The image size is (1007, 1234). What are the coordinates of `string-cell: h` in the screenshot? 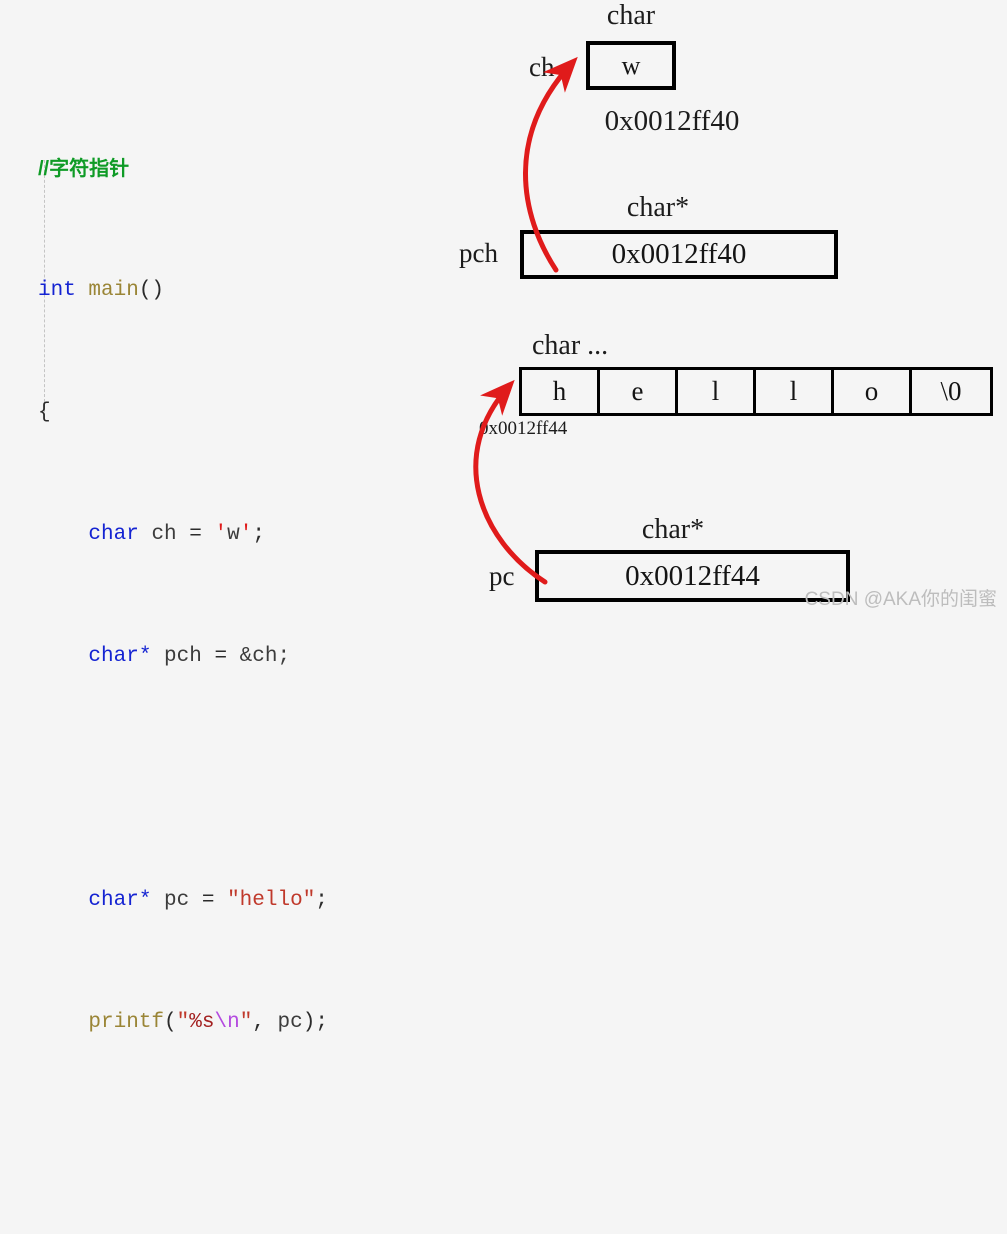 It's located at (561, 391).